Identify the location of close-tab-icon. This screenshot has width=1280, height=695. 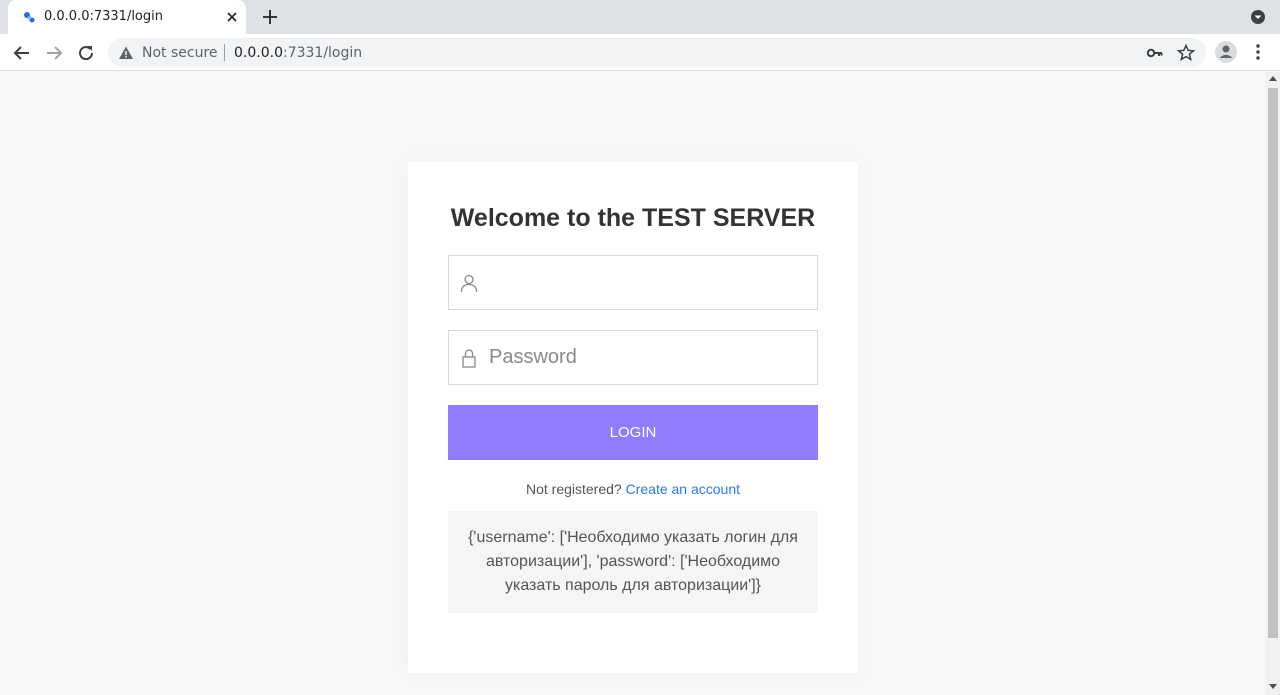
(232, 17).